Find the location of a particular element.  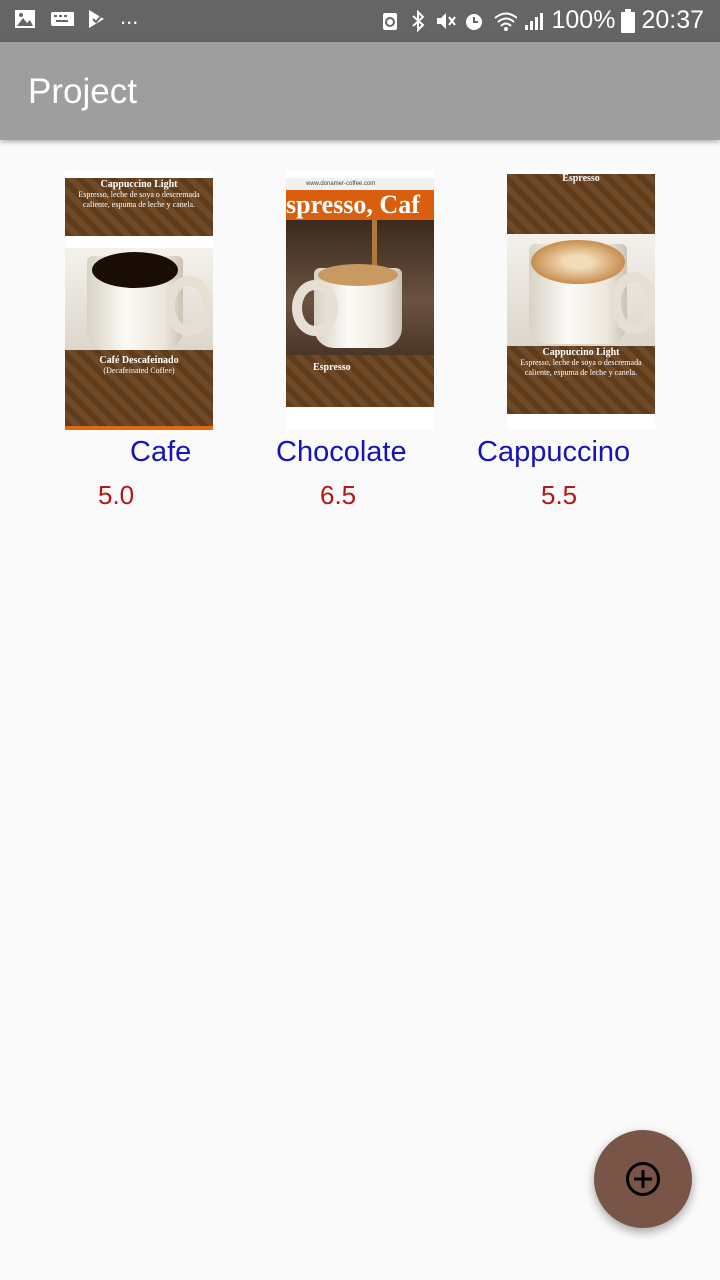

gallery-icon is located at coordinates (25, 19).